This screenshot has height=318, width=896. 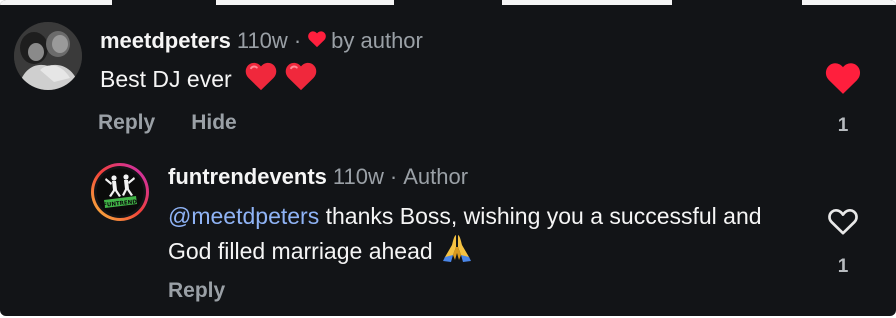 What do you see at coordinates (448, 2) in the screenshot?
I see `top-divider` at bounding box center [448, 2].